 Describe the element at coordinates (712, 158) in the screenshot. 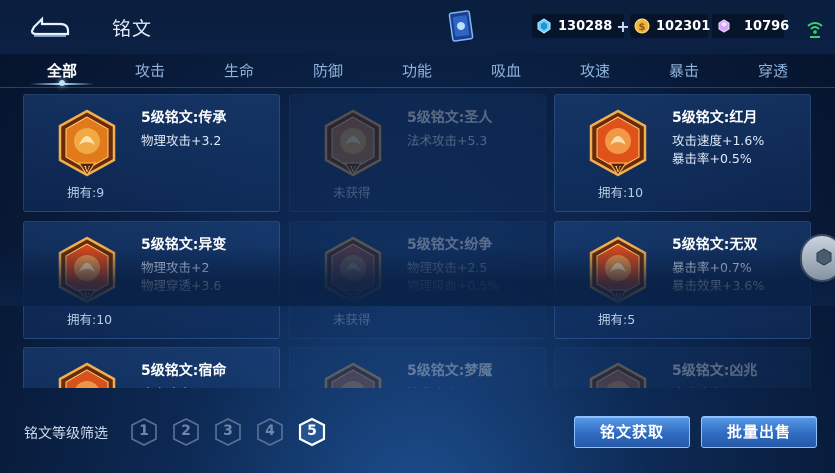

I see `inscription-attribute: 暴击率+0.5%` at that location.